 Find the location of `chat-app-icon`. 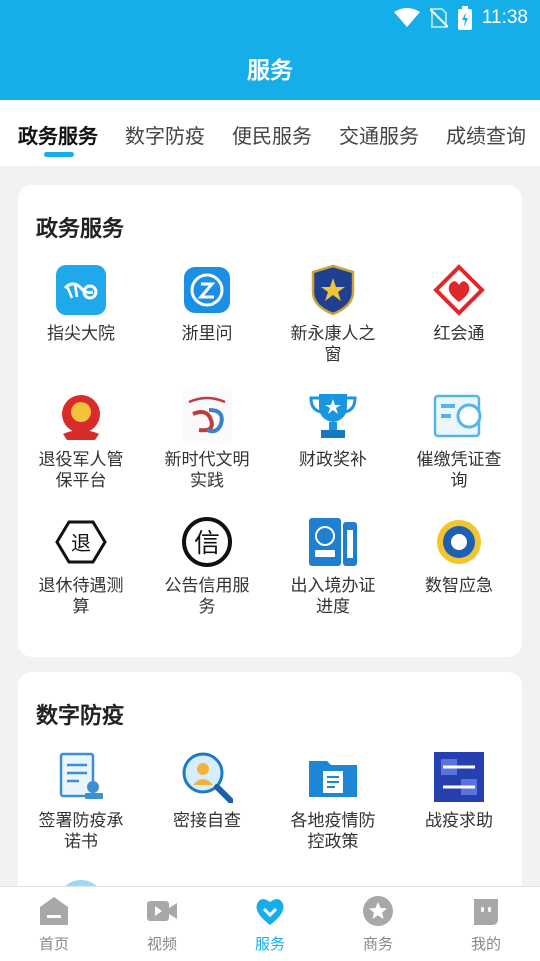

chat-app-icon is located at coordinates (207, 290).